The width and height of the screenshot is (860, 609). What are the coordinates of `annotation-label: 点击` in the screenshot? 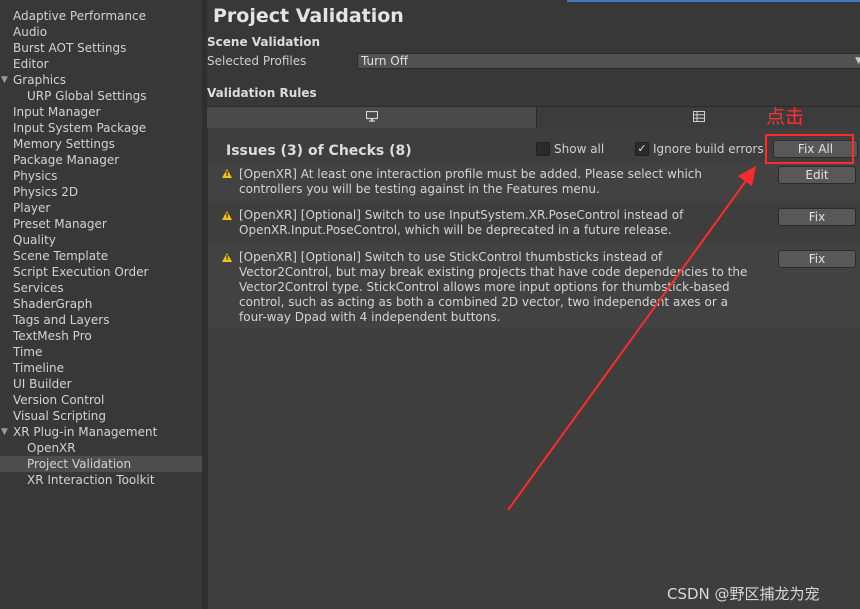 It's located at (785, 117).